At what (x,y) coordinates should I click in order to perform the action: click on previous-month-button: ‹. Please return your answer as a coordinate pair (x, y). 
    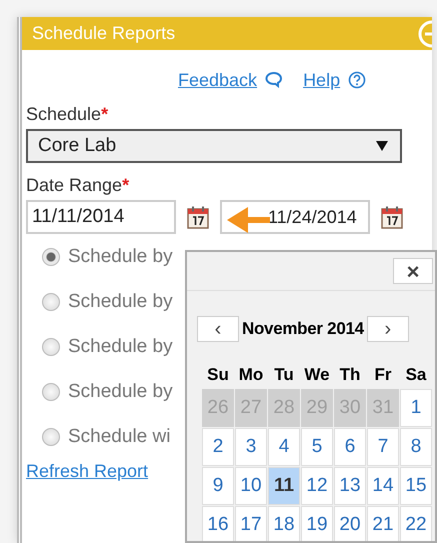
    Looking at the image, I should click on (218, 329).